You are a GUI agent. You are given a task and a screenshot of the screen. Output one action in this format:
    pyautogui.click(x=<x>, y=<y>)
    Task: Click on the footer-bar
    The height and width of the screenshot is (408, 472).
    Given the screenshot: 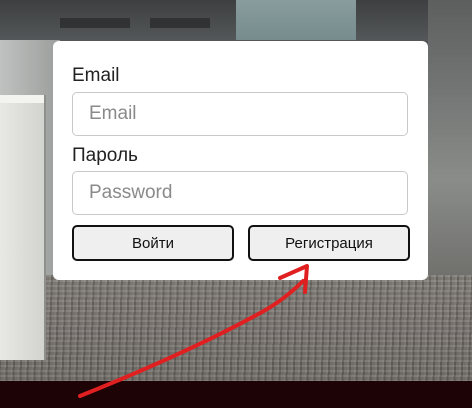 What is the action you would take?
    pyautogui.click(x=236, y=394)
    